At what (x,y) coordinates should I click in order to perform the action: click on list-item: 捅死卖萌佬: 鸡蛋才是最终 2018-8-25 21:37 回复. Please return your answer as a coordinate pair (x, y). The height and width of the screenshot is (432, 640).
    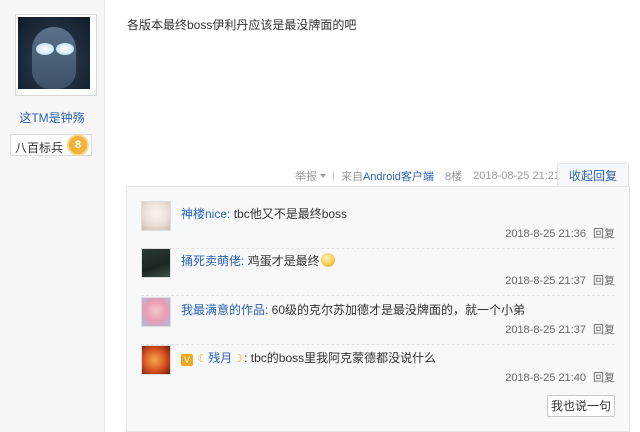
    Looking at the image, I should click on (378, 272).